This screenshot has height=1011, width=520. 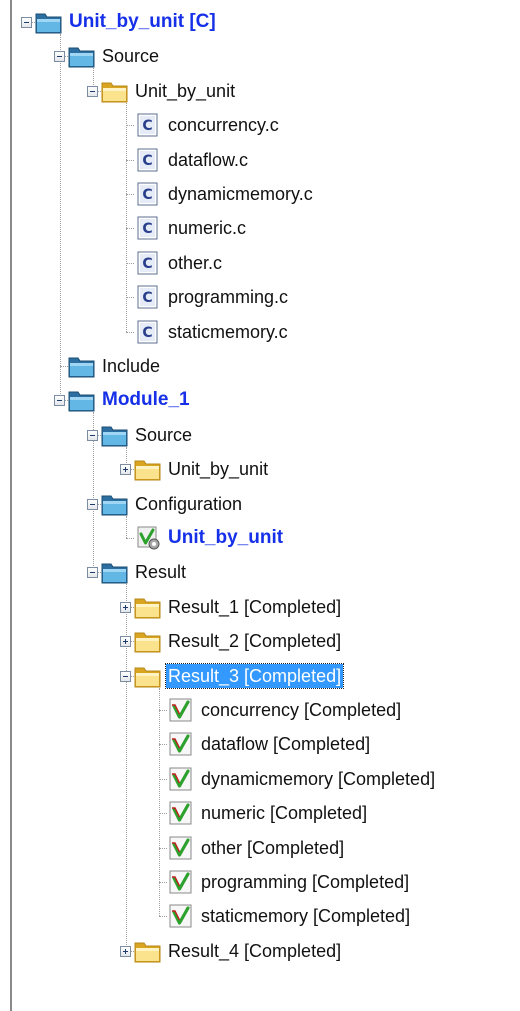 What do you see at coordinates (255, 606) in the screenshot?
I see `tree-node-label: Result_1 [Completed]` at bounding box center [255, 606].